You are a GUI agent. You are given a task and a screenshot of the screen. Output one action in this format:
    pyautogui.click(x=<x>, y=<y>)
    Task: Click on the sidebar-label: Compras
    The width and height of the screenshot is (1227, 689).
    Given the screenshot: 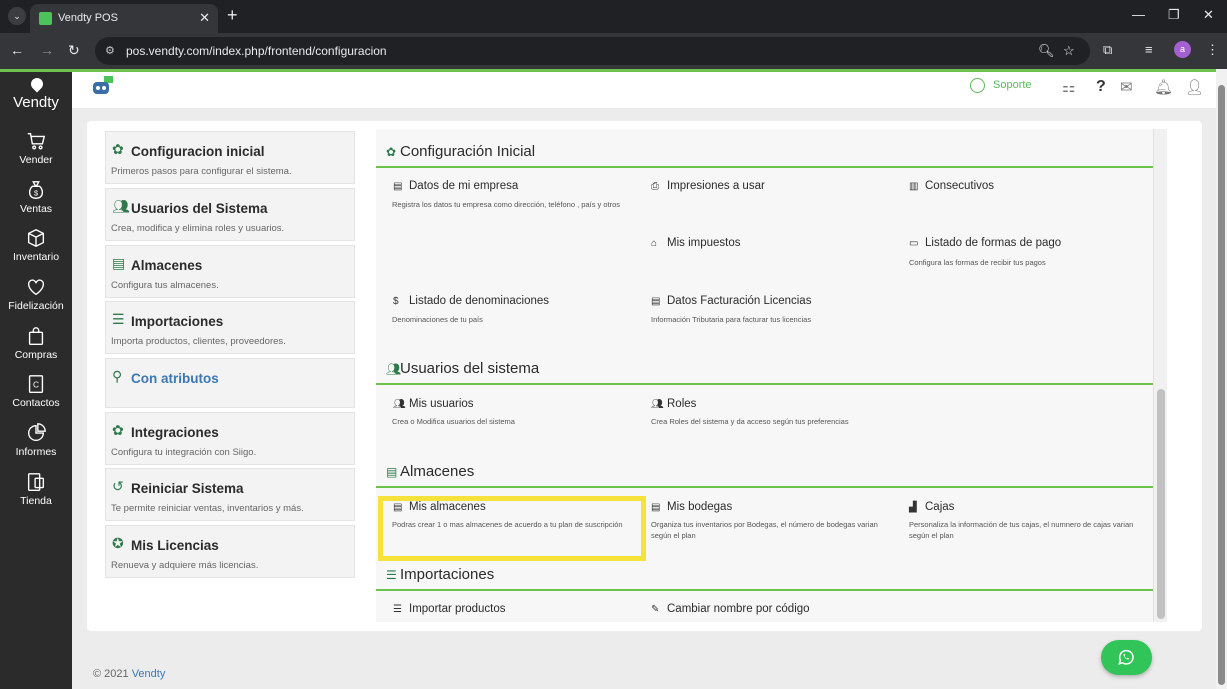 What is the action you would take?
    pyautogui.click(x=36, y=355)
    